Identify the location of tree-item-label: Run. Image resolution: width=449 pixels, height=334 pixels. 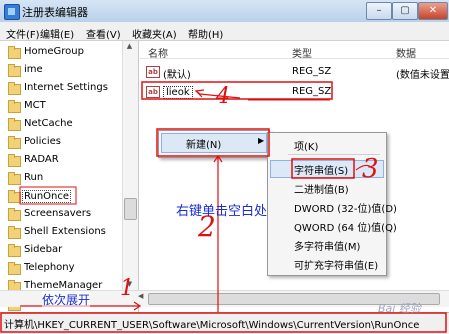
(34, 177).